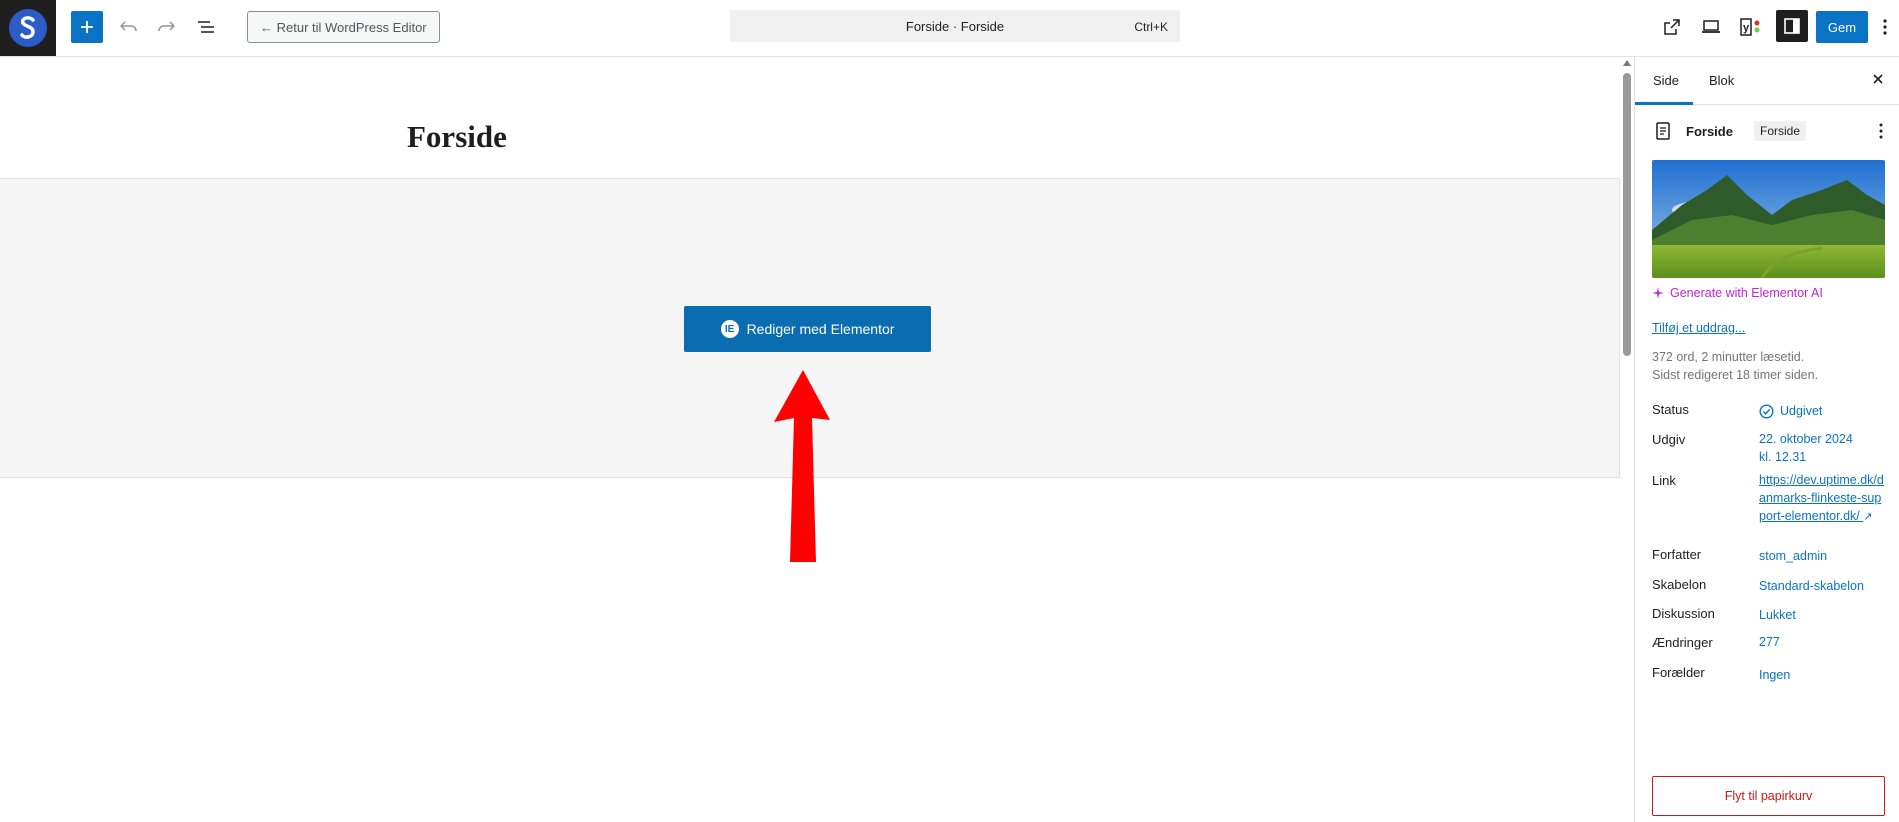  What do you see at coordinates (1774, 675) in the screenshot?
I see `parent-value: Ingen` at bounding box center [1774, 675].